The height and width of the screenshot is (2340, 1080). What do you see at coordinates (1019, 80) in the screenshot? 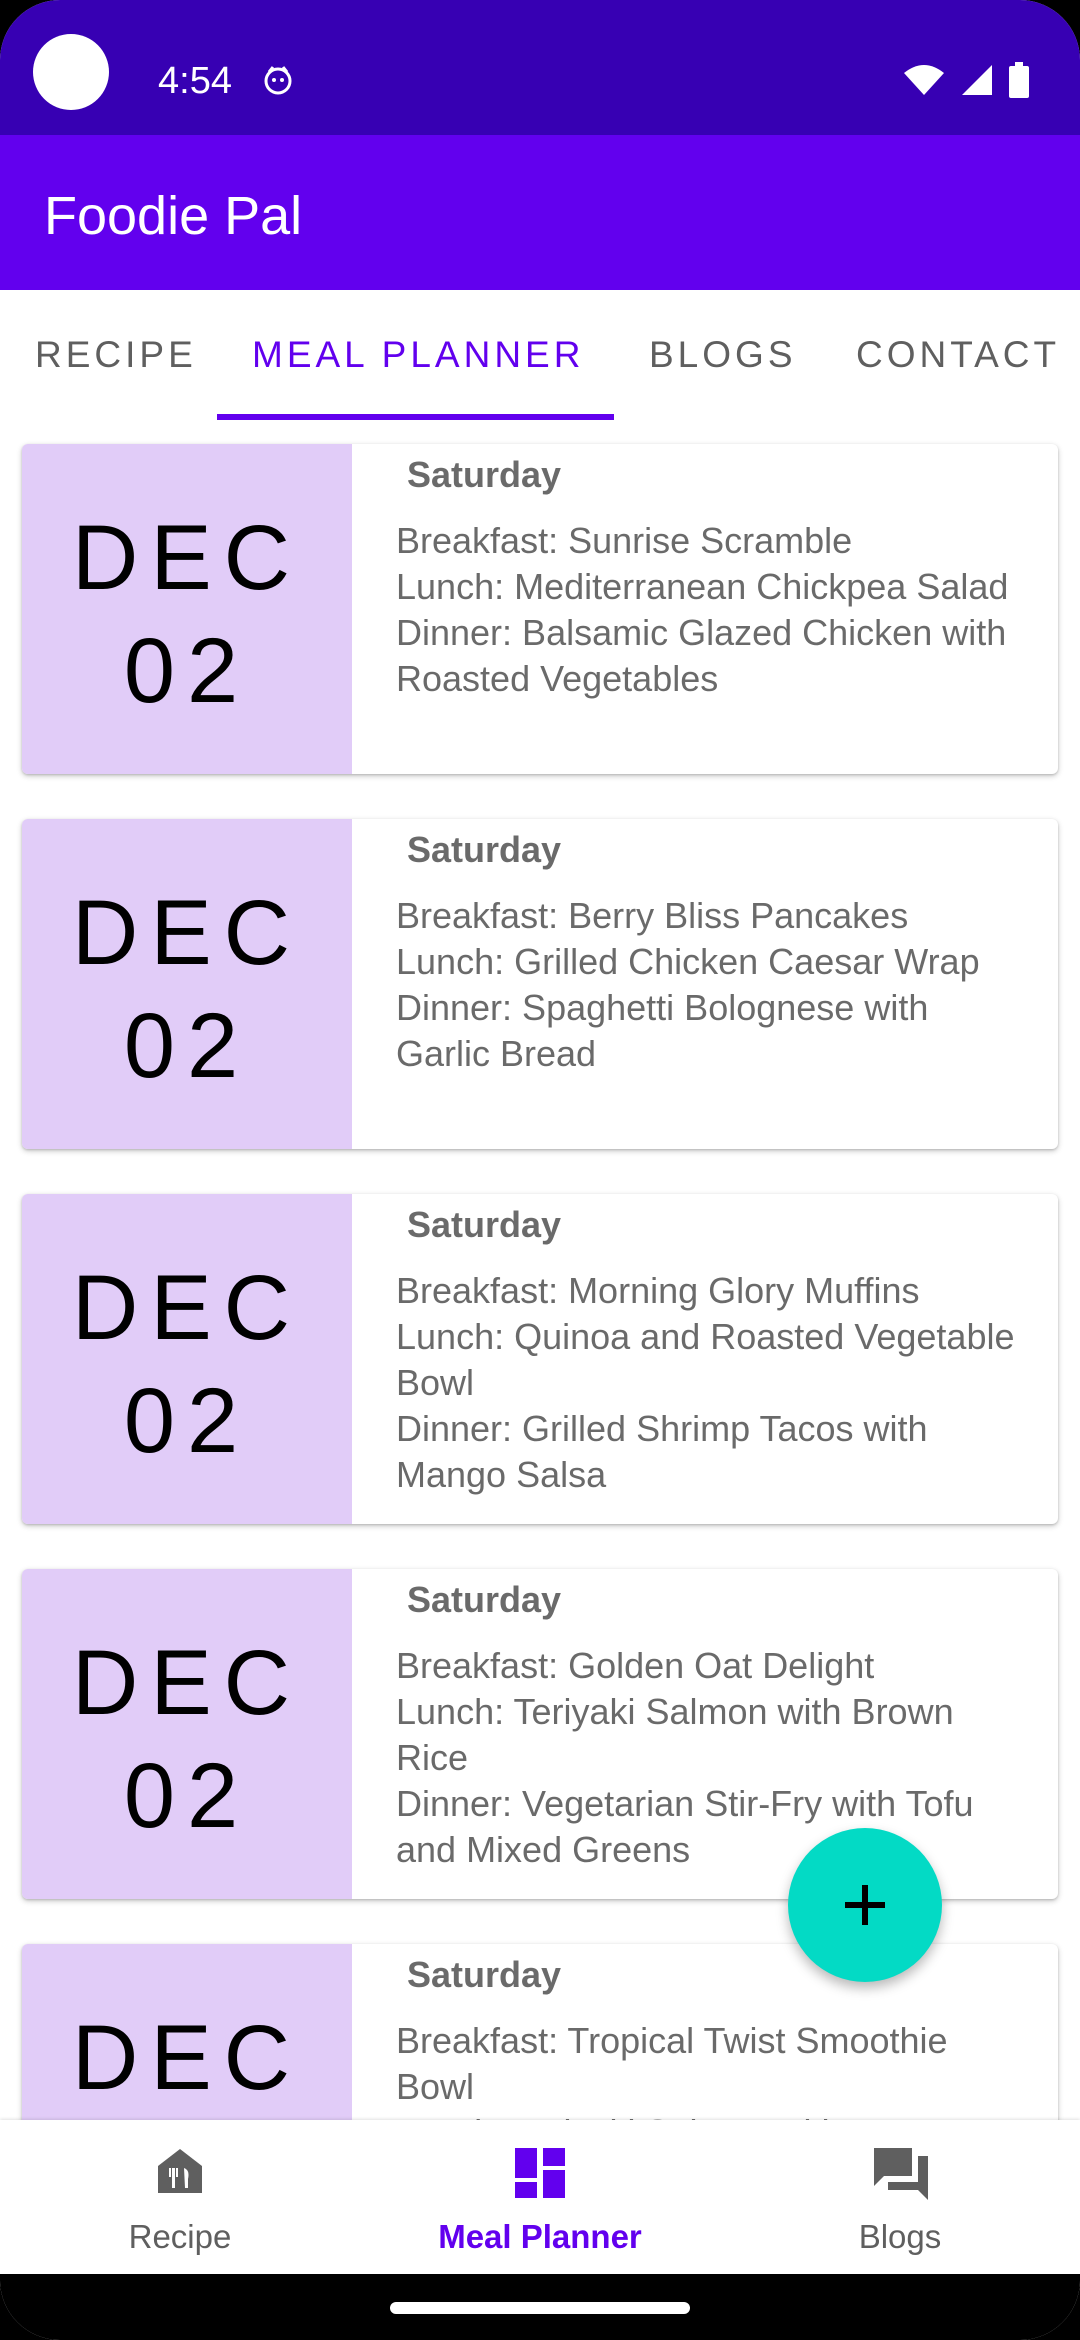
I see `battery-icon` at bounding box center [1019, 80].